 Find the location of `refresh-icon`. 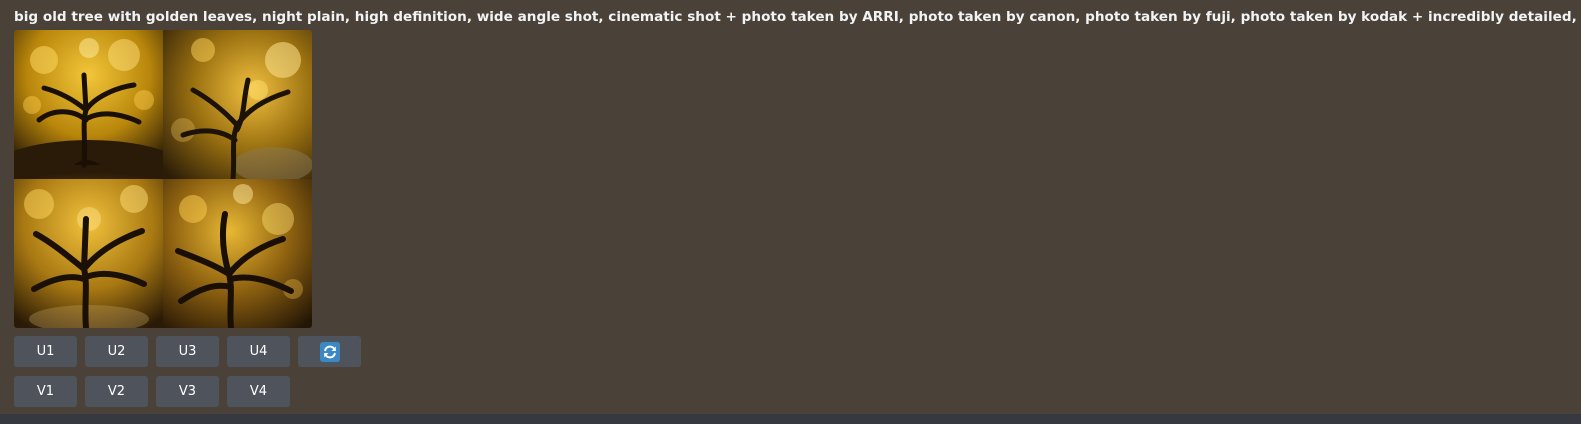

refresh-icon is located at coordinates (329, 351).